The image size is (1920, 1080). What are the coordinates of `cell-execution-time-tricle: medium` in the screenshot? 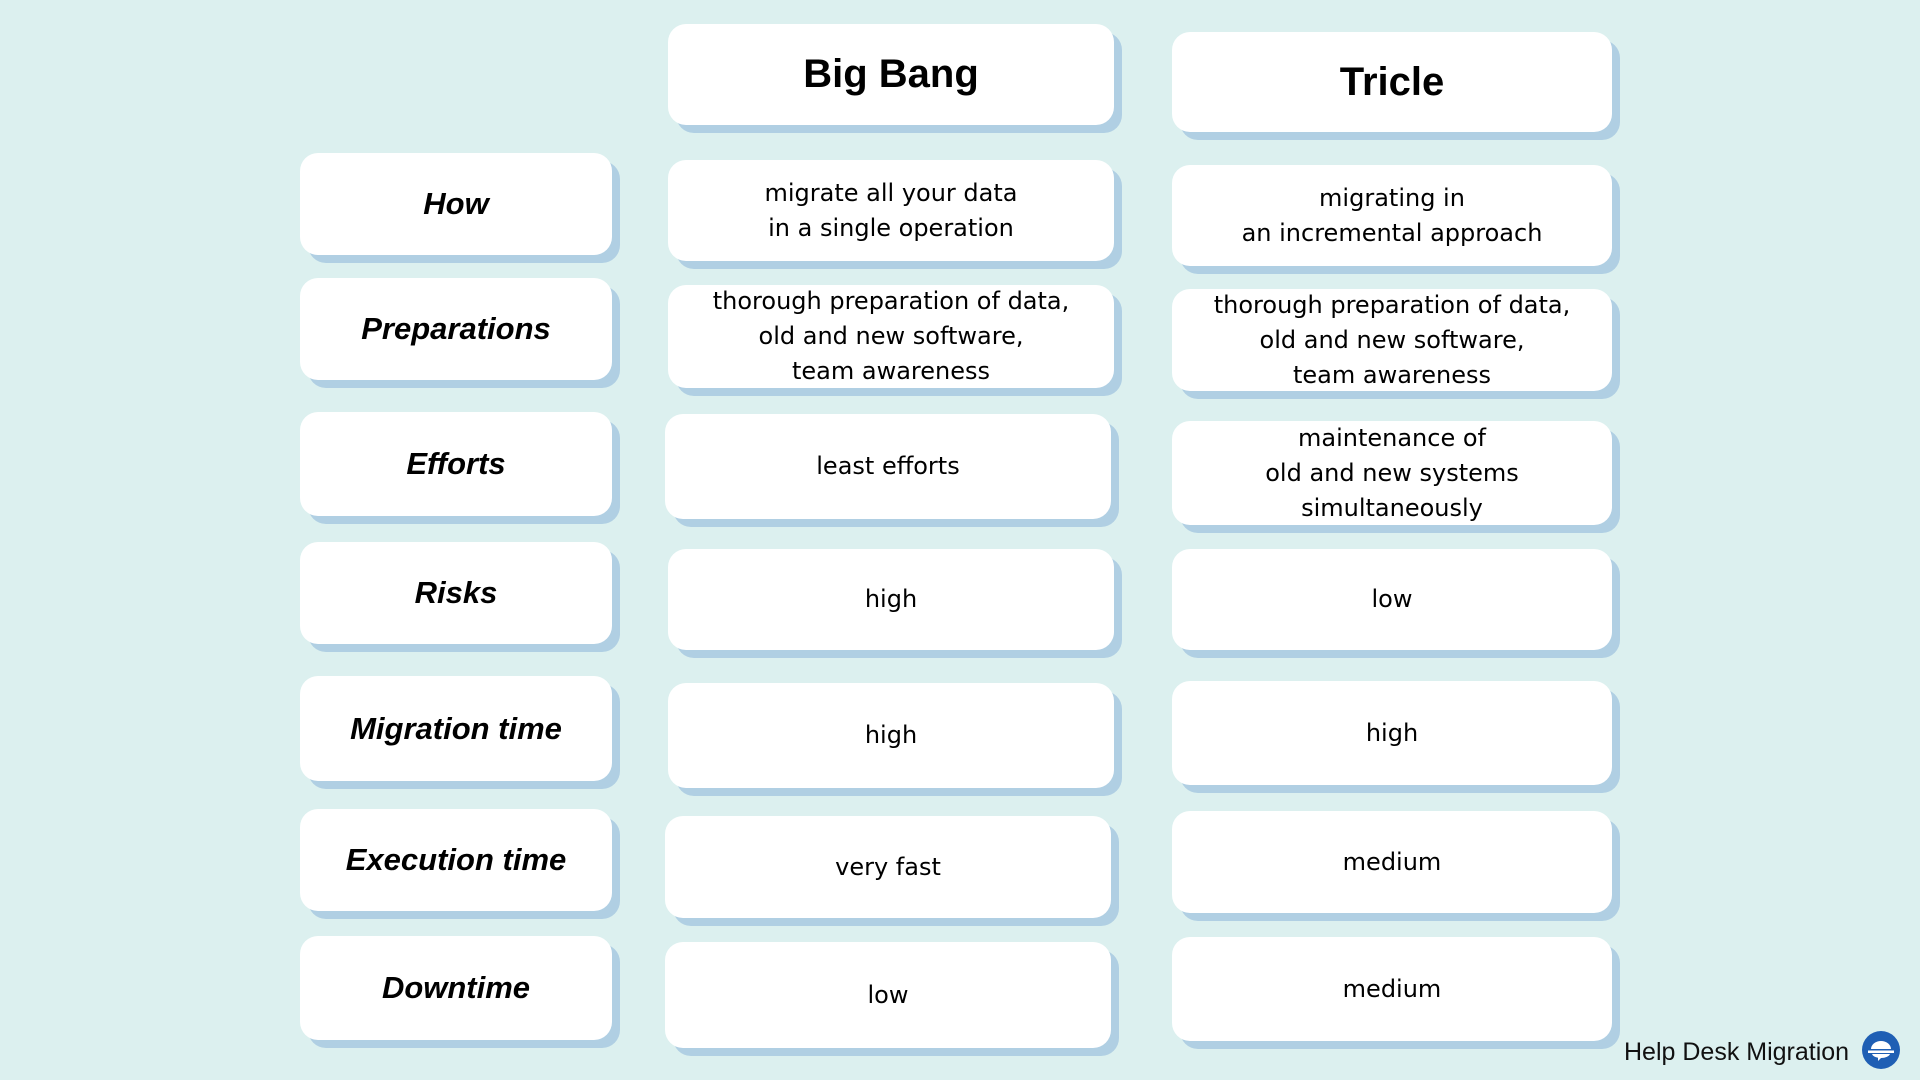 It's located at (1392, 862).